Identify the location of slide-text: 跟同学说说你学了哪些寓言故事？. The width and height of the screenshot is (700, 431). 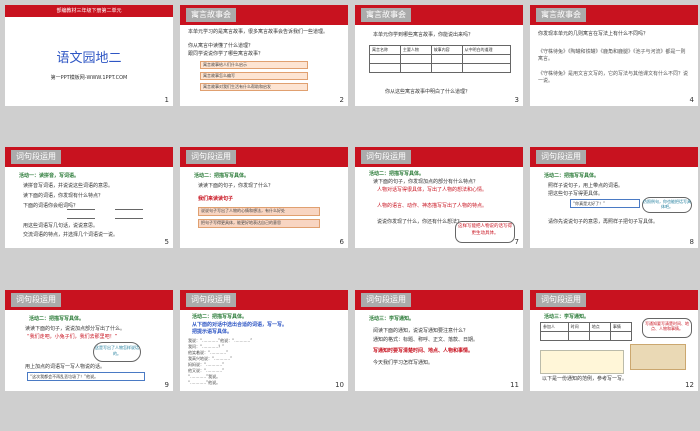
(226, 54).